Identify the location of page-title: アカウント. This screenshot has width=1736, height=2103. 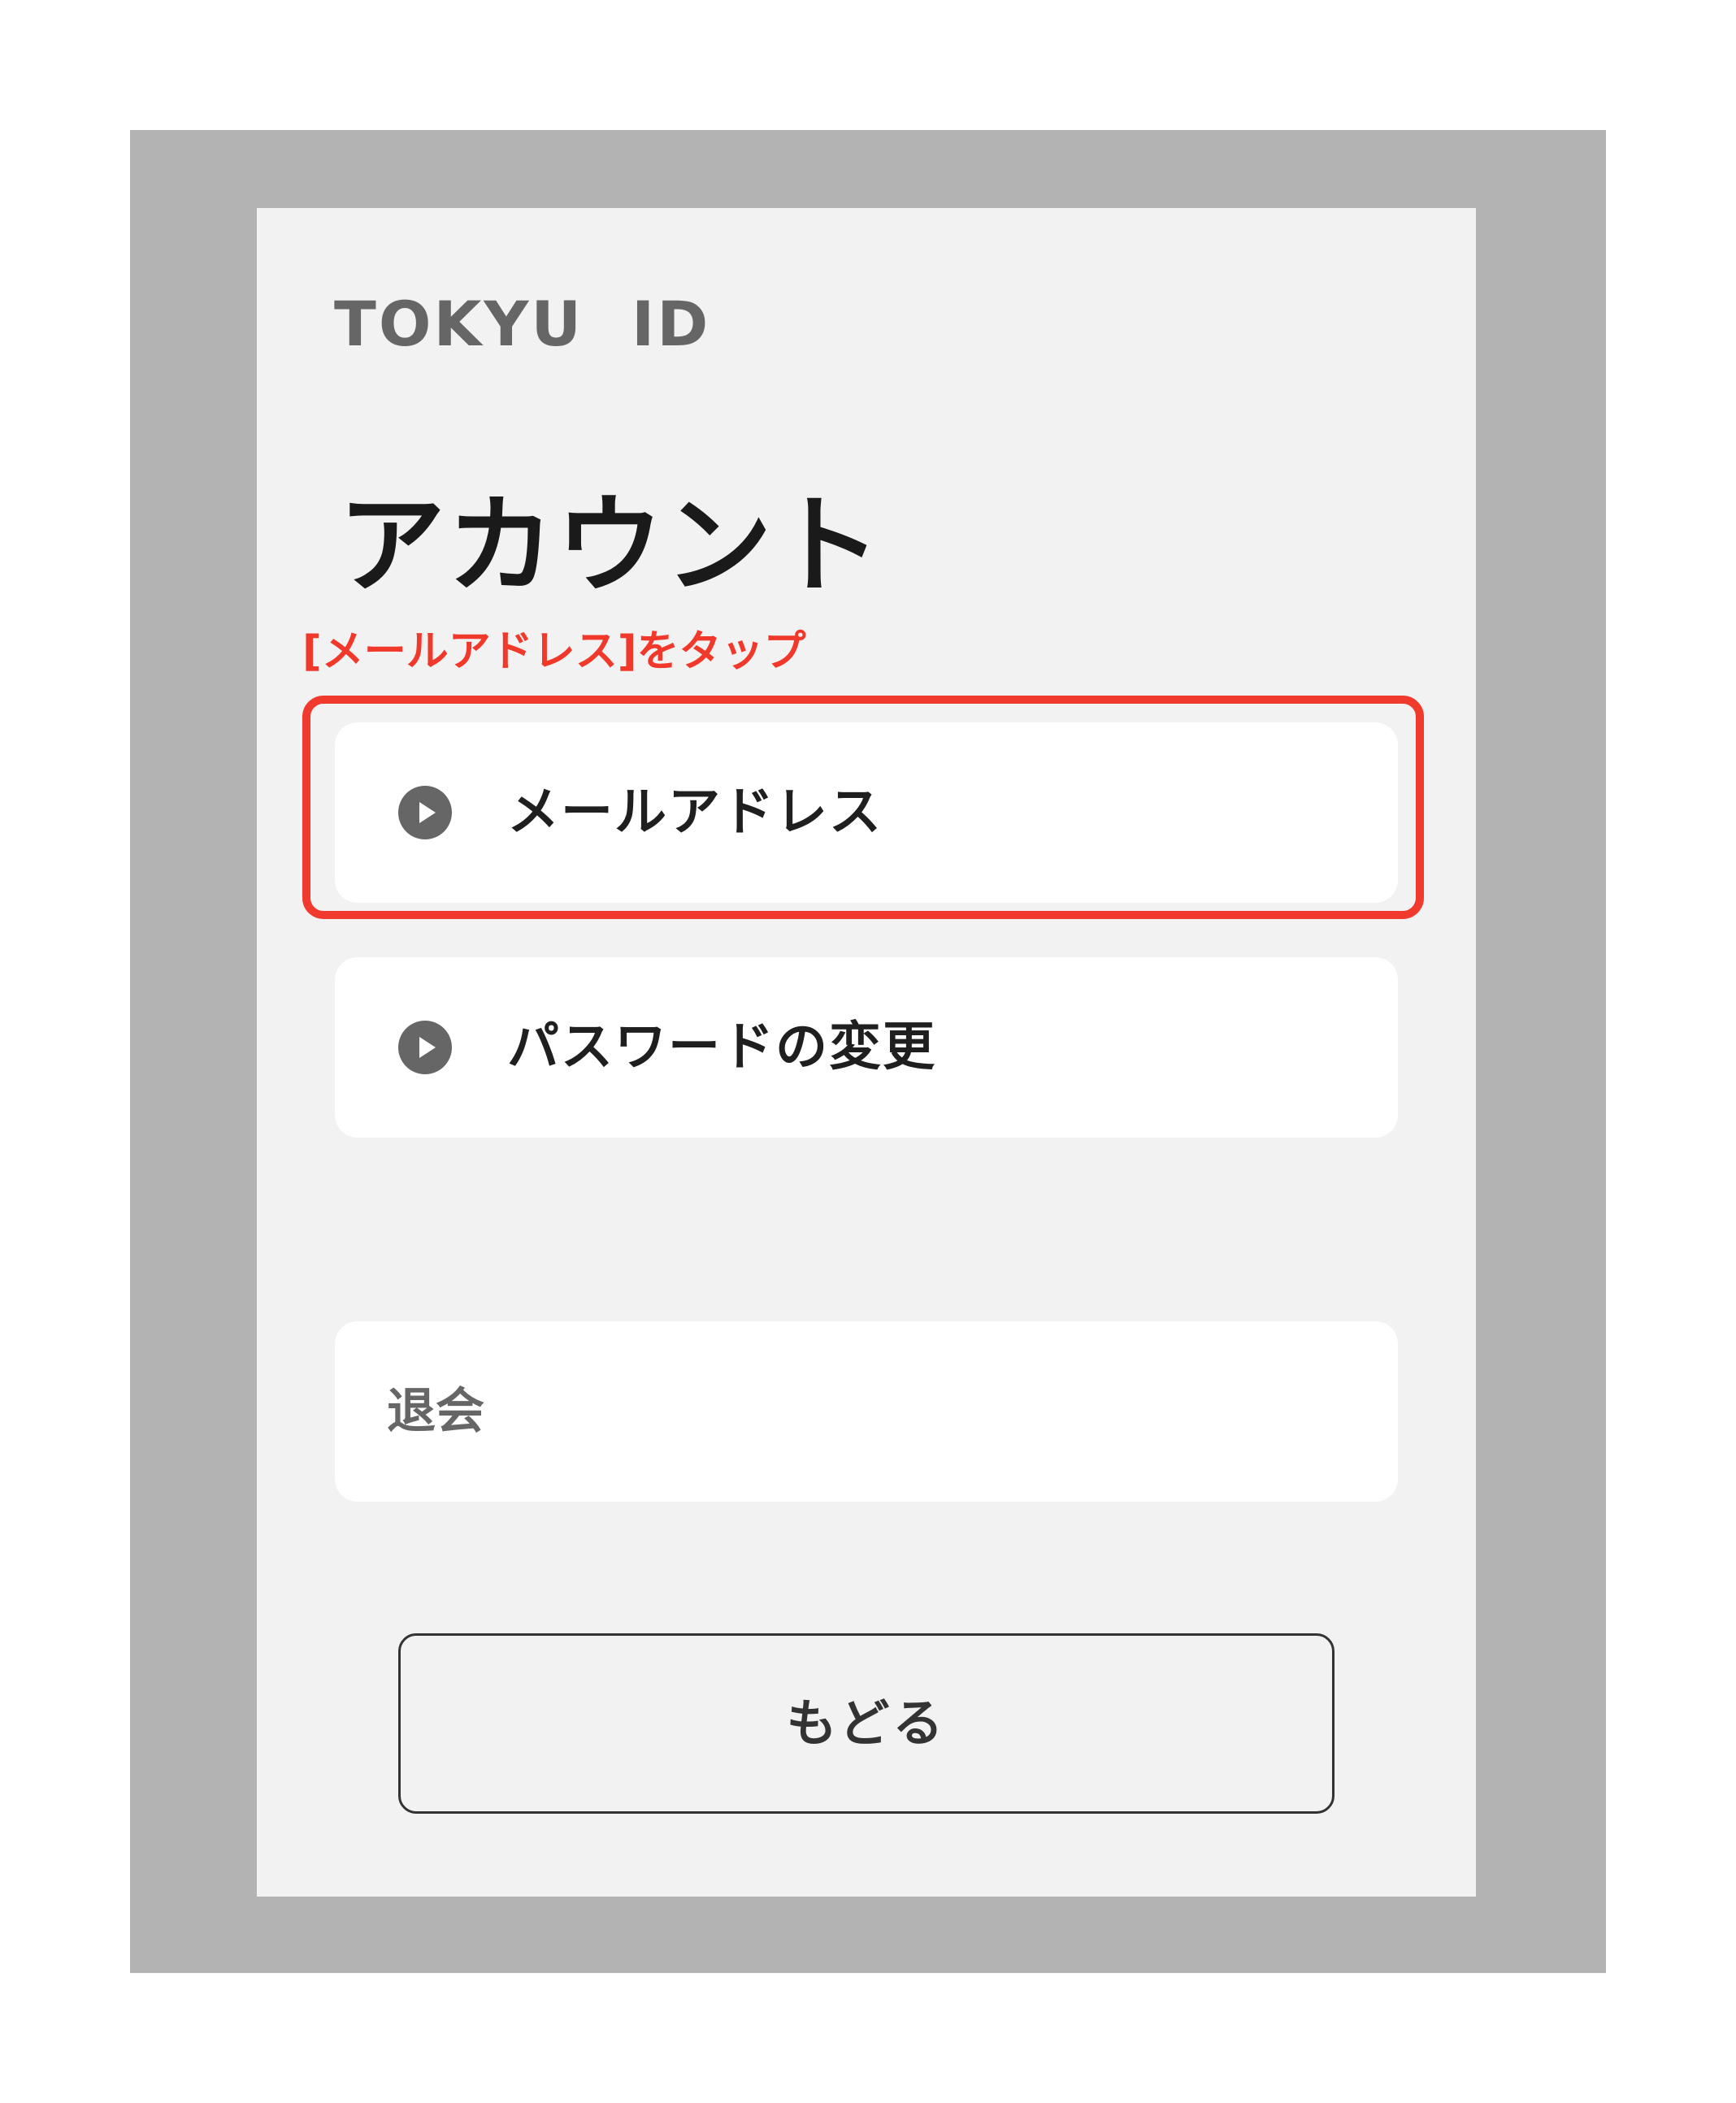
(610, 546).